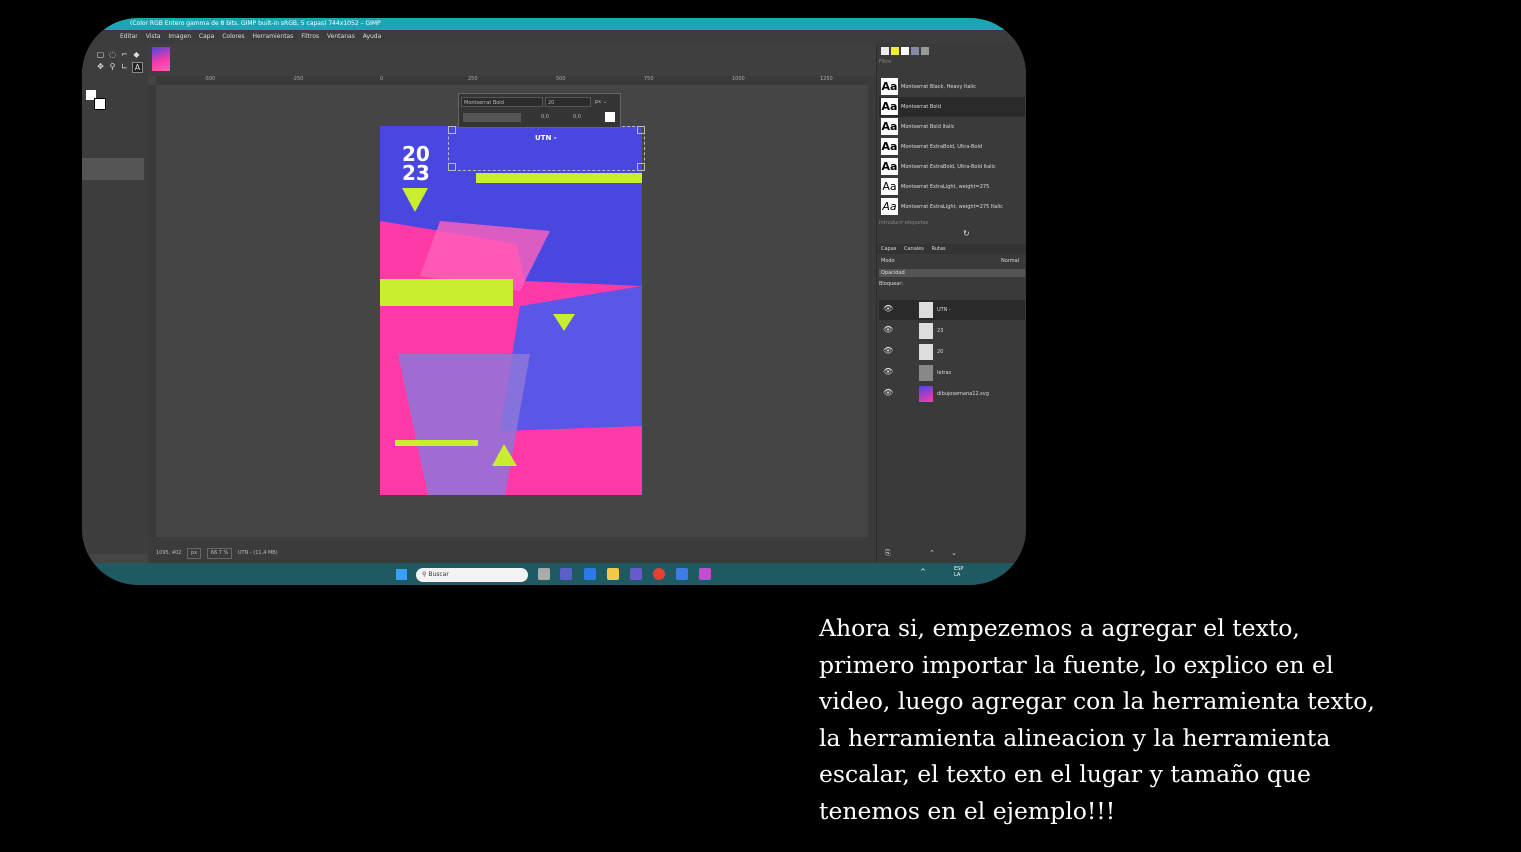  I want to click on unit-label: px, so click(598, 102).